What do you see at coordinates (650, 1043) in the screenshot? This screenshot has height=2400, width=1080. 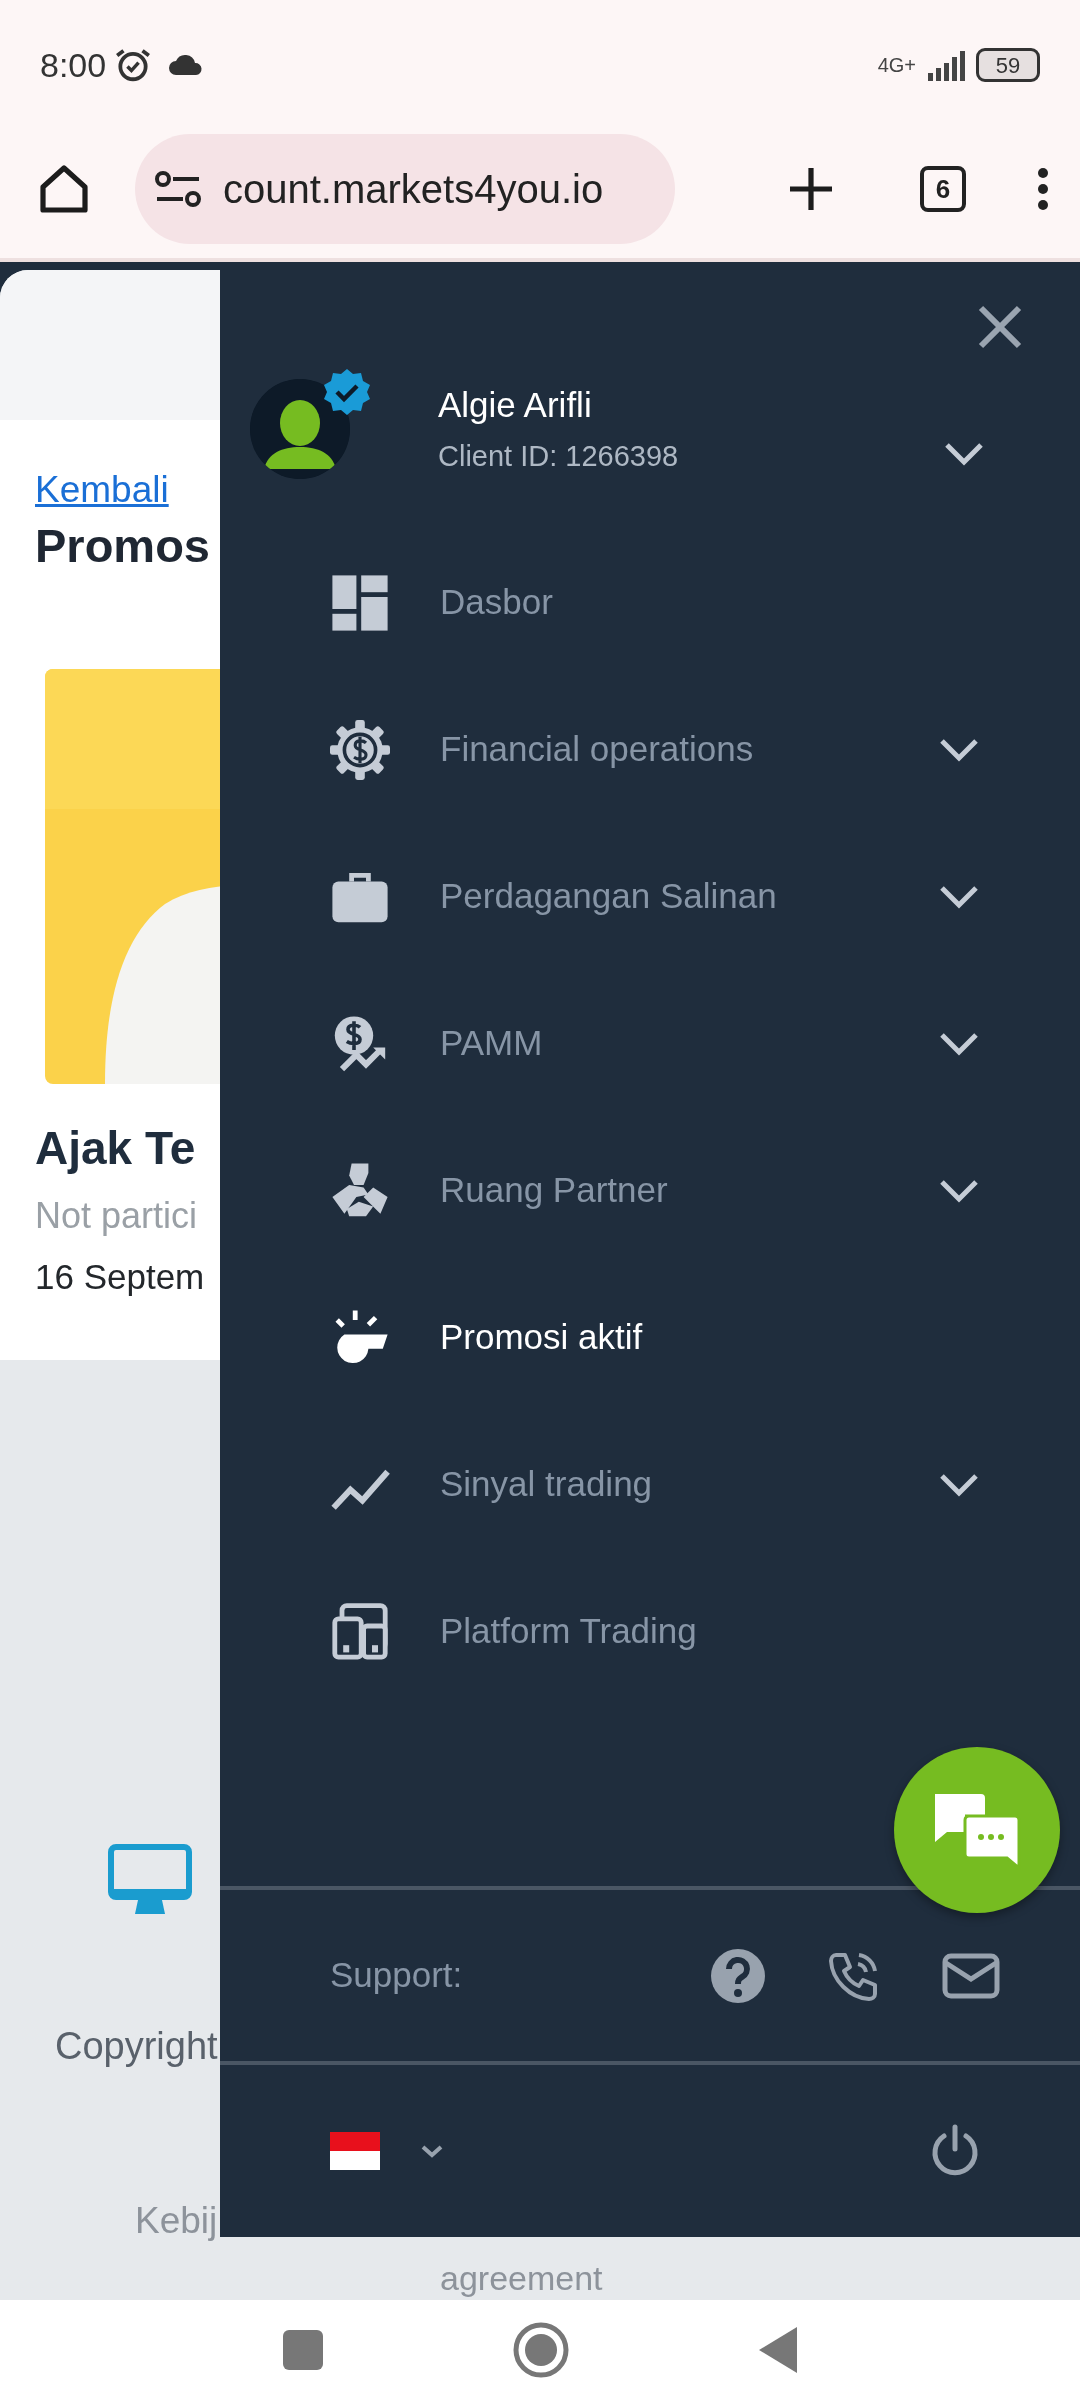 I see `menu-item: PAMM` at bounding box center [650, 1043].